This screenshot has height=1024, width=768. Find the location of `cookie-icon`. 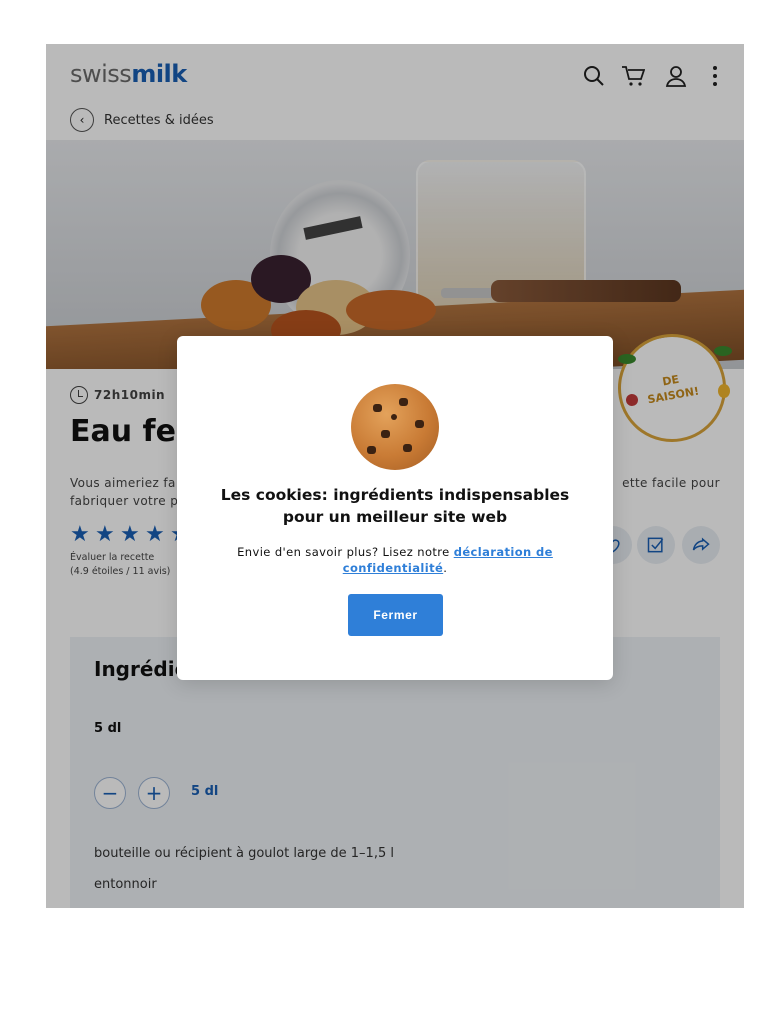

cookie-icon is located at coordinates (395, 427).